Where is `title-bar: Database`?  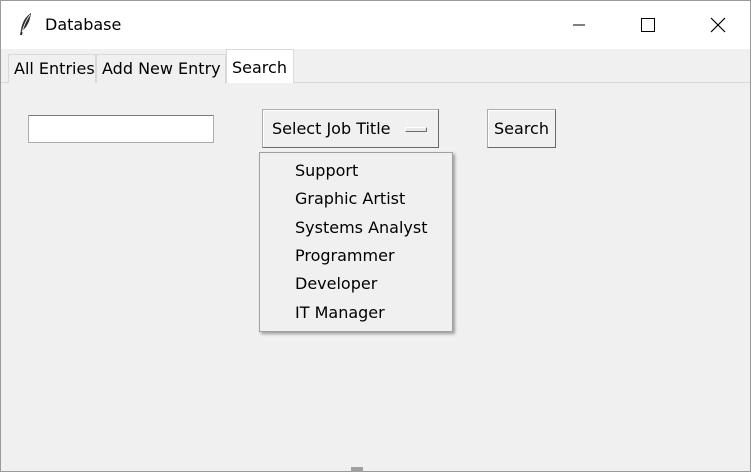
title-bar: Database is located at coordinates (375, 25).